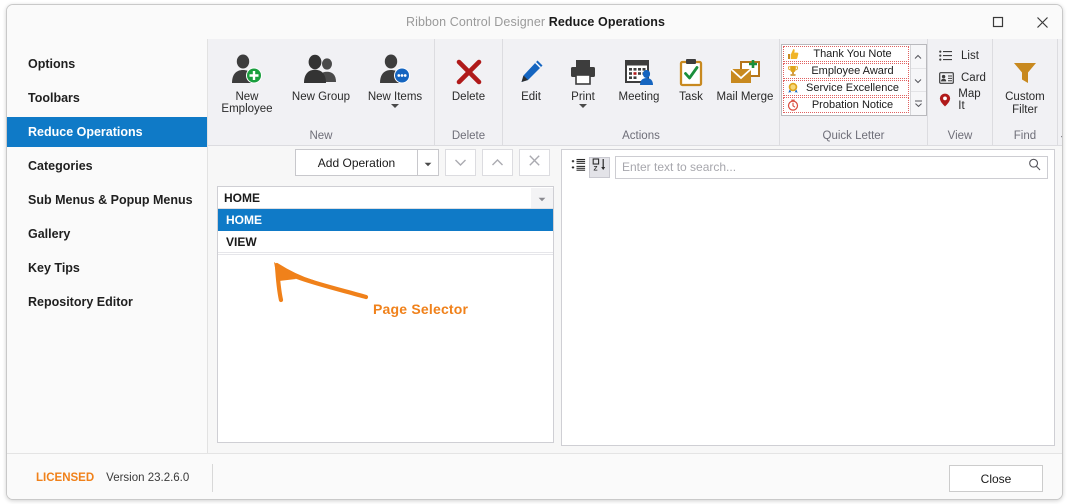 This screenshot has height=504, width=1069. I want to click on thumbs-up-icon, so click(793, 54).